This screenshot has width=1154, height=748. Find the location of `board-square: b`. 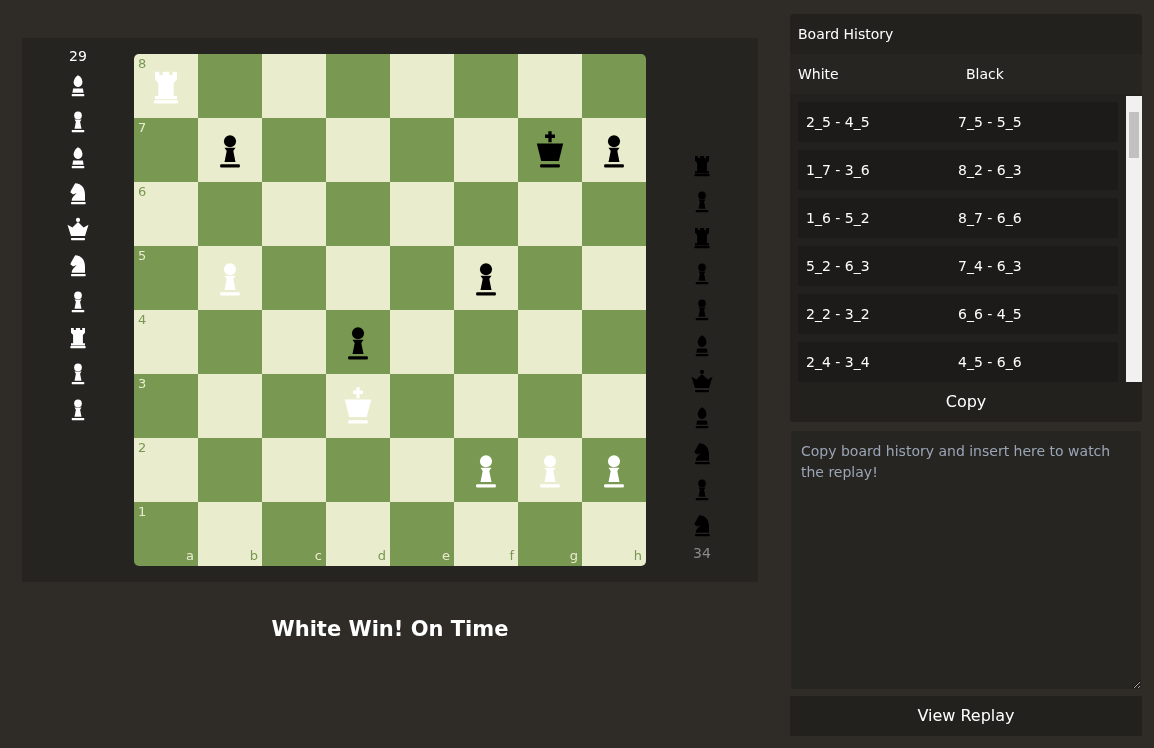

board-square: b is located at coordinates (230, 534).